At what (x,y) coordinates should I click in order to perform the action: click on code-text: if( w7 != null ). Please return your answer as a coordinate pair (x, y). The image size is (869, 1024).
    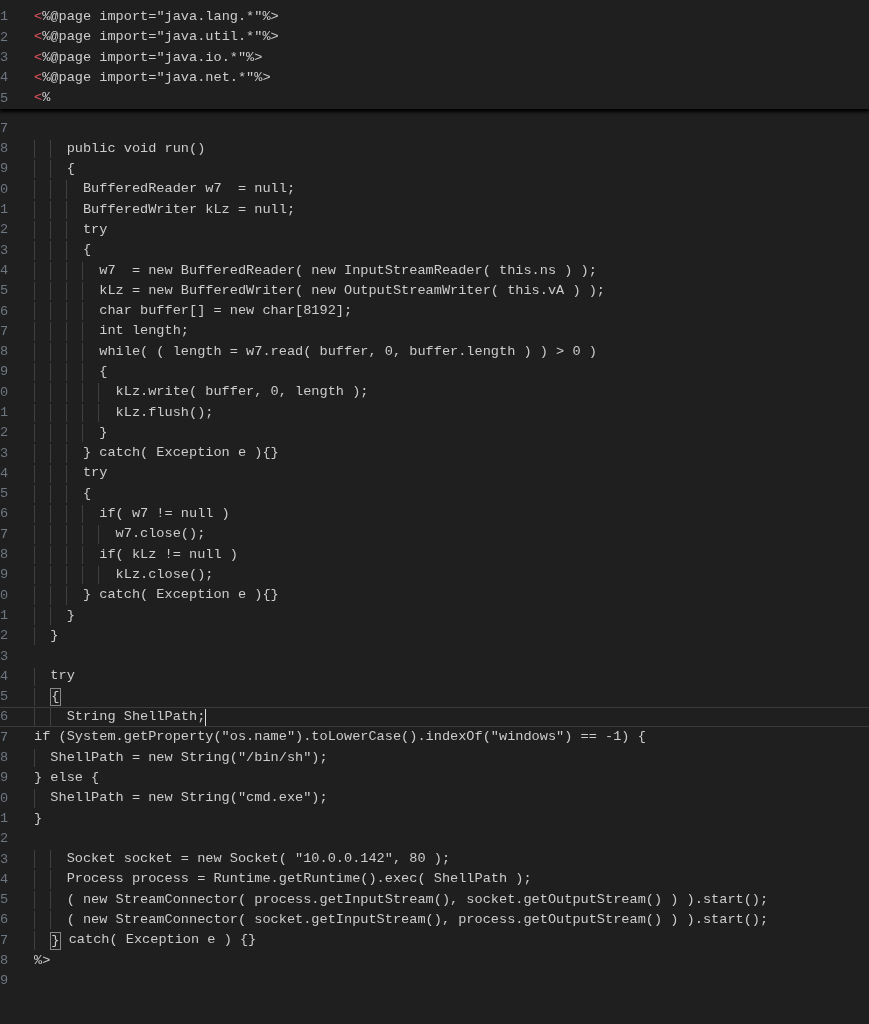
    Looking at the image, I should click on (164, 514).